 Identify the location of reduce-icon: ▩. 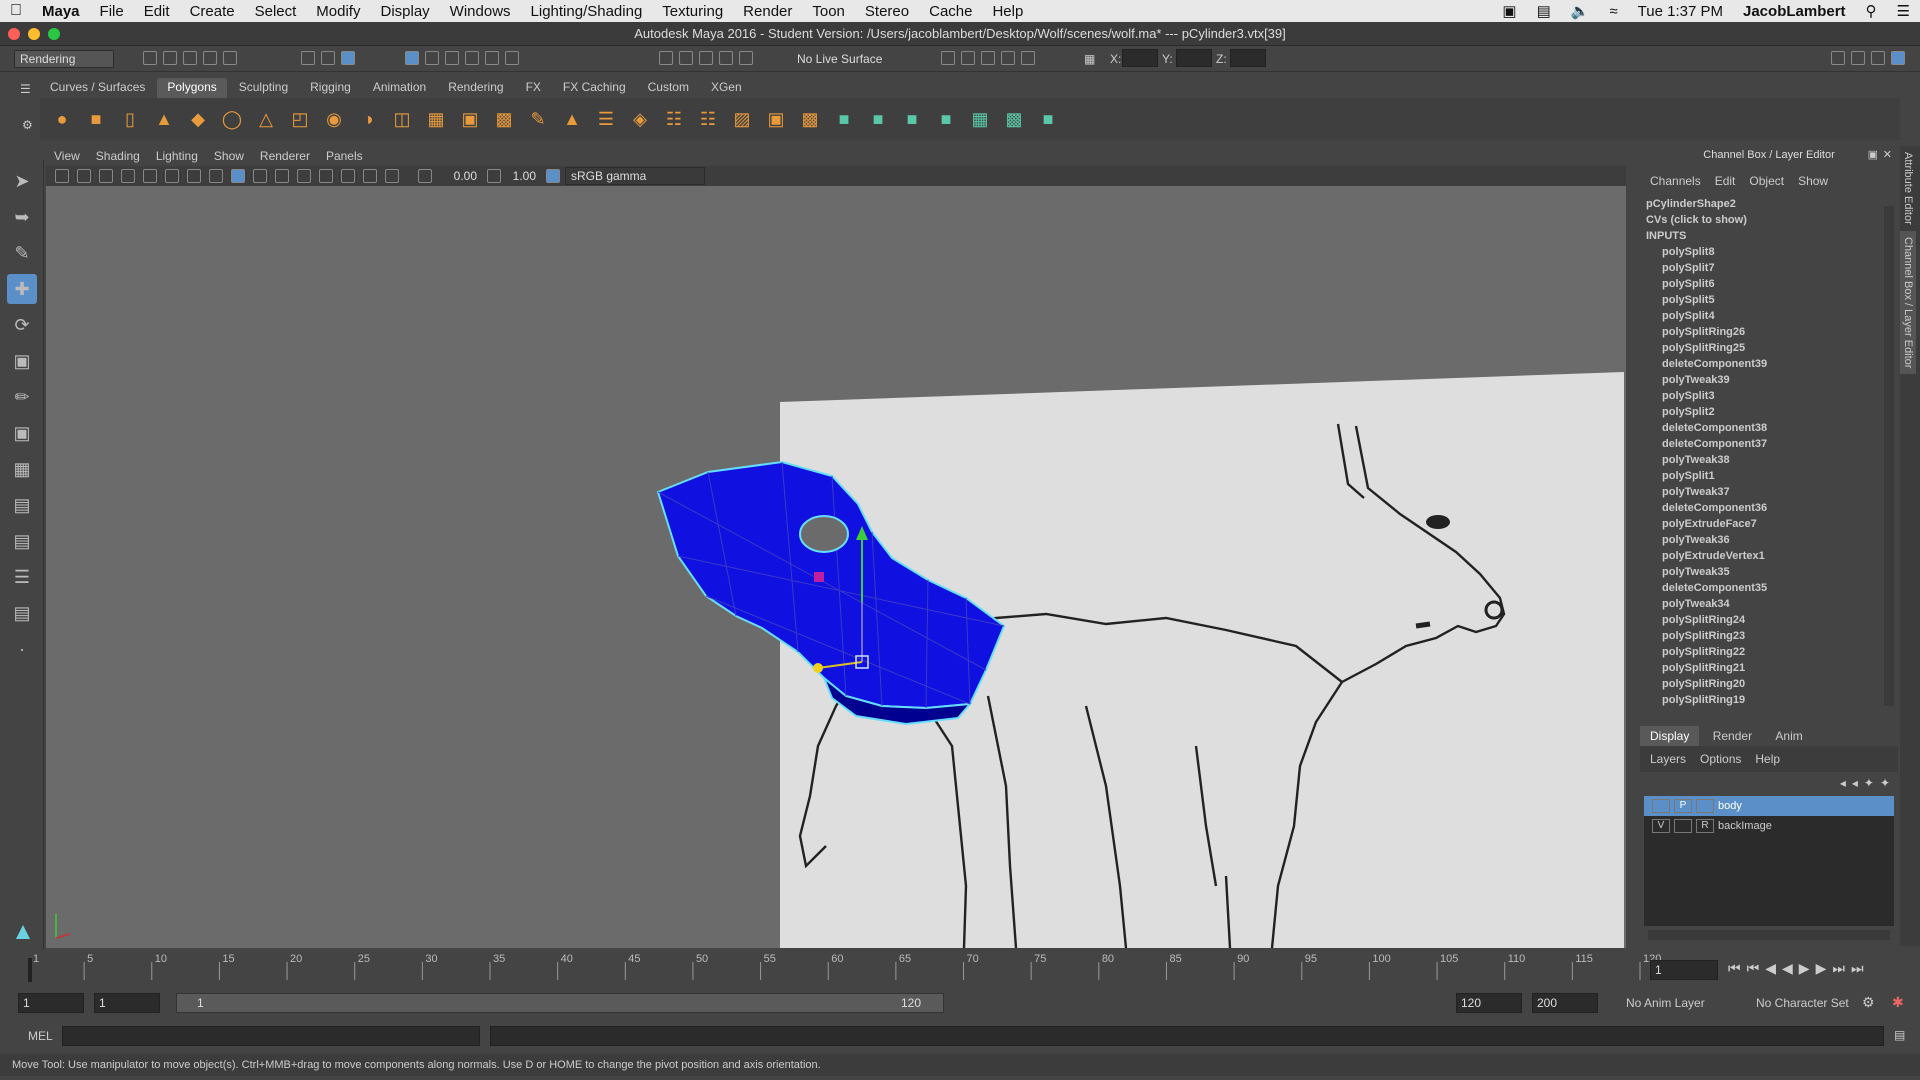
(504, 119).